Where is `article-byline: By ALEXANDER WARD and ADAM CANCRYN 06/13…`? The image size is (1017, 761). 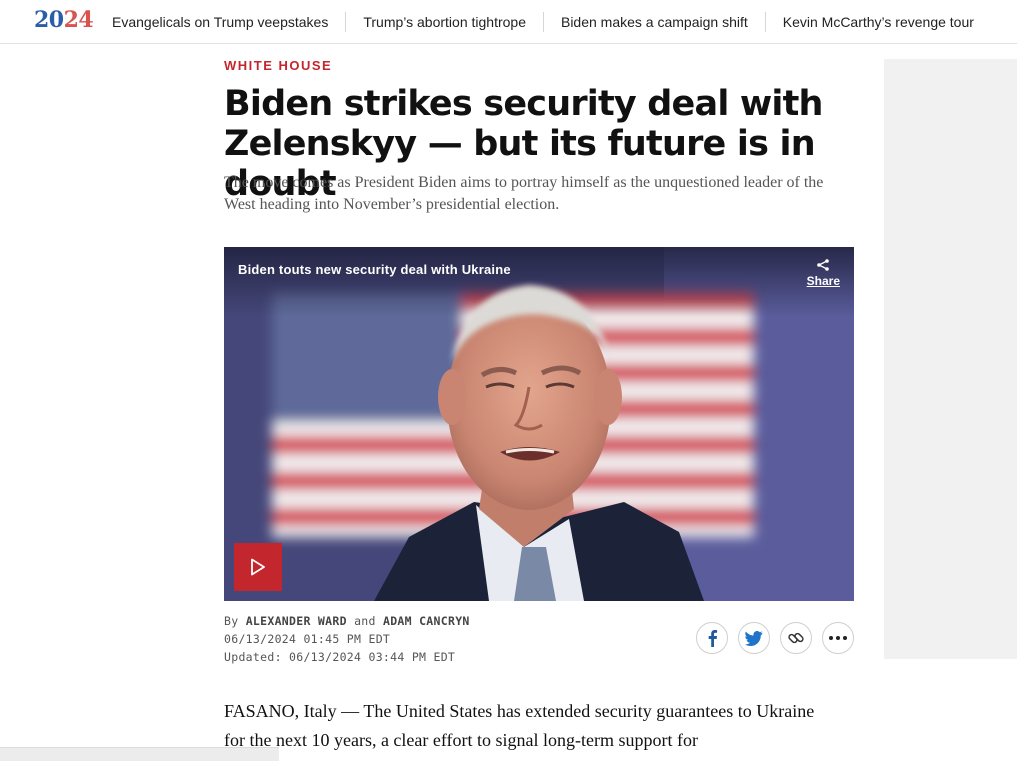 article-byline: By ALEXANDER WARD and ADAM CANCRYN 06/13… is located at coordinates (347, 639).